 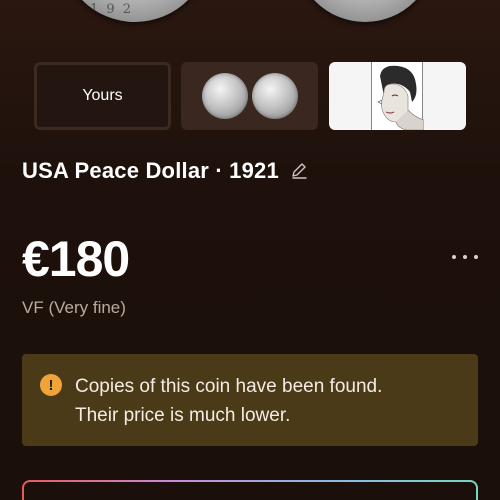 I want to click on gradient-action-card, so click(x=250, y=490).